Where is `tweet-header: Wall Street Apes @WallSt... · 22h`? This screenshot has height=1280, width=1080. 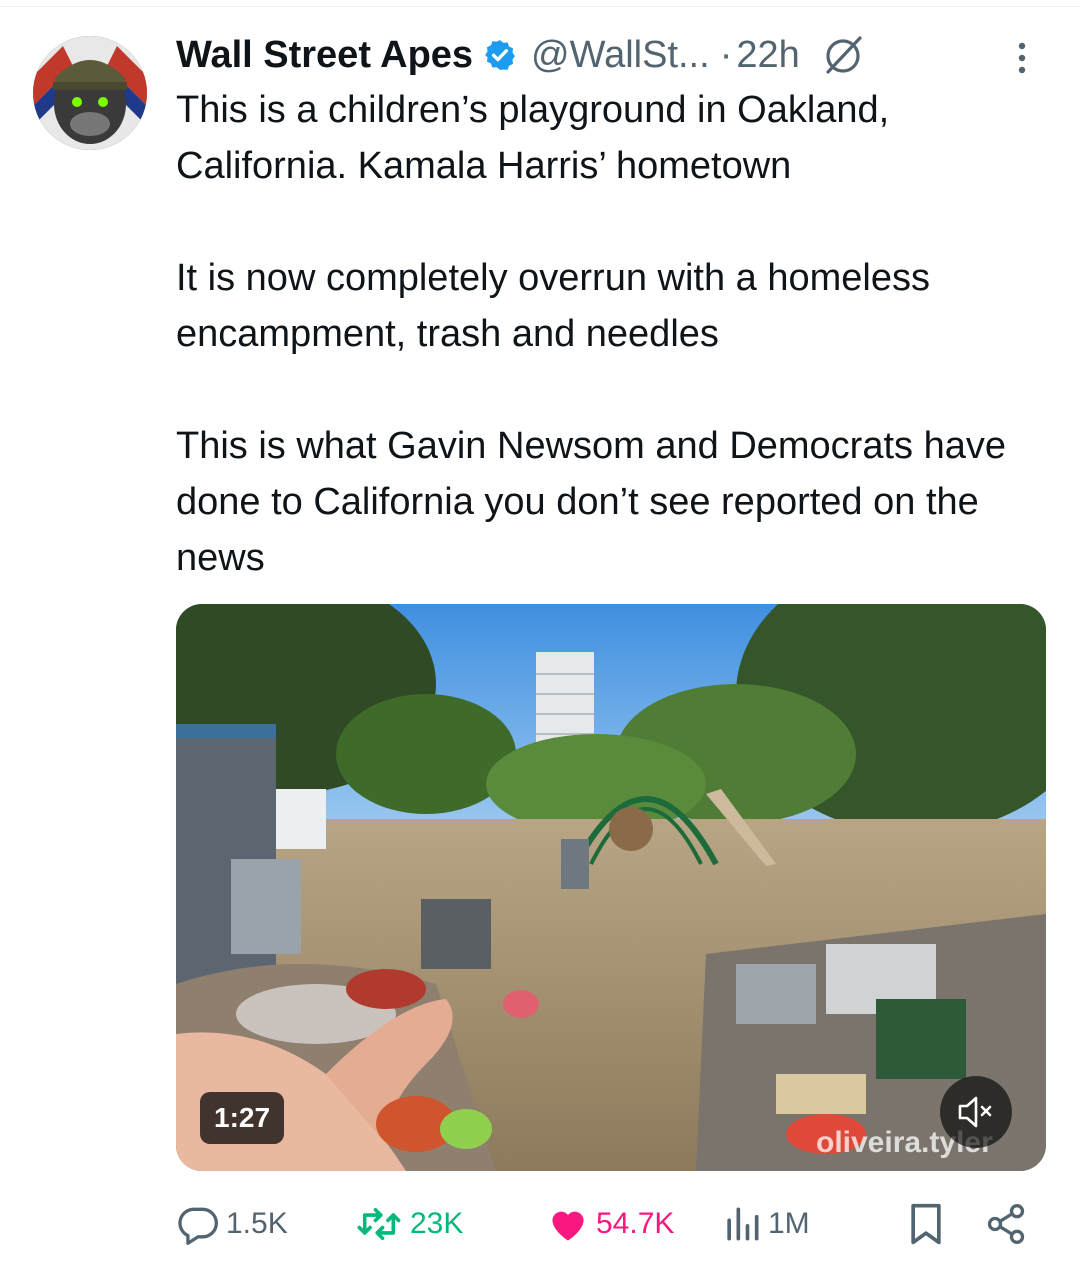 tweet-header: Wall Street Apes @WallSt... · 22h is located at coordinates (521, 55).